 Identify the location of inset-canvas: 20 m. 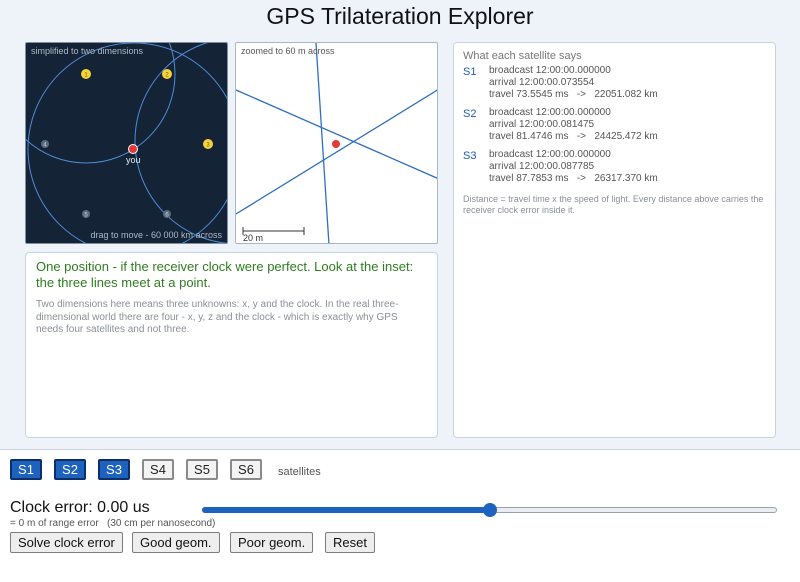
(336, 143).